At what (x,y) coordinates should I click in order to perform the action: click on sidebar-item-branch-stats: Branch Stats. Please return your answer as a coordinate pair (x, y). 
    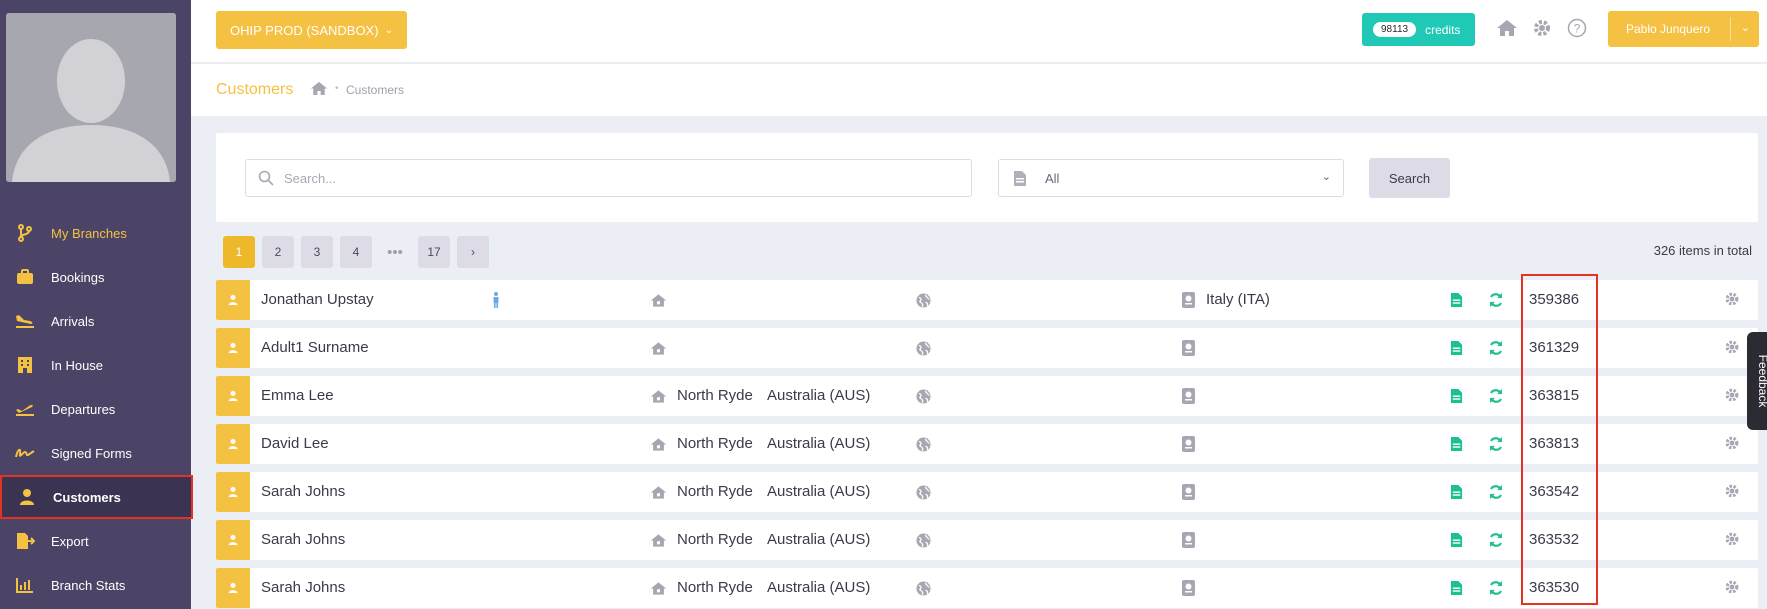
    Looking at the image, I should click on (95, 585).